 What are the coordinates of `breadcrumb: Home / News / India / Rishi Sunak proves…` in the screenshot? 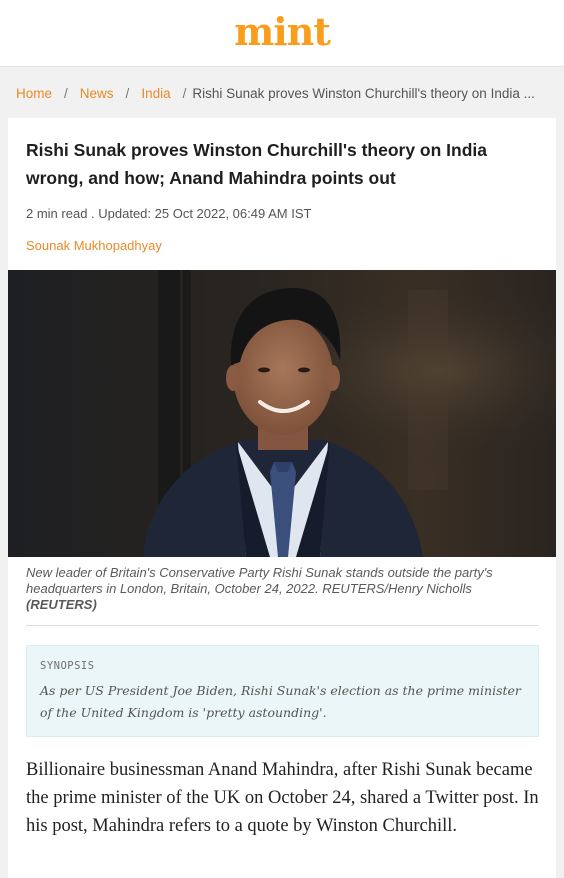 It's located at (282, 93).